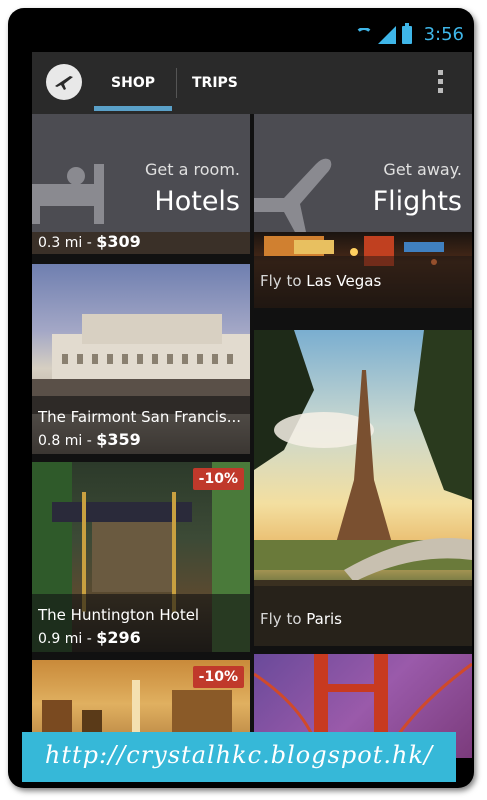 The width and height of the screenshot is (487, 800). I want to click on bed-icon, so click(68, 194).